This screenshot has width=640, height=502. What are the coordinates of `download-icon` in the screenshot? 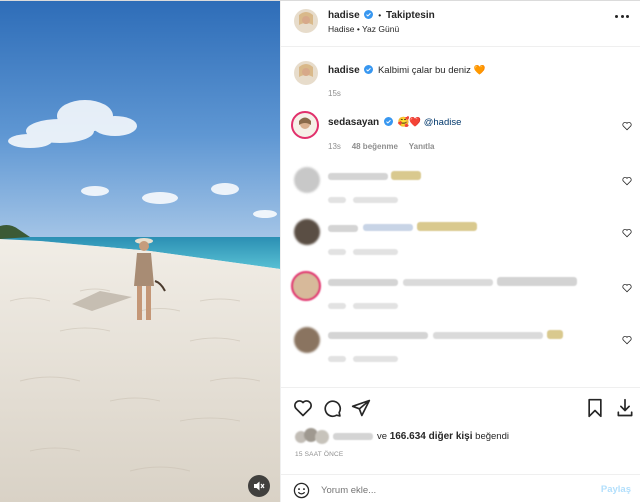 It's located at (625, 408).